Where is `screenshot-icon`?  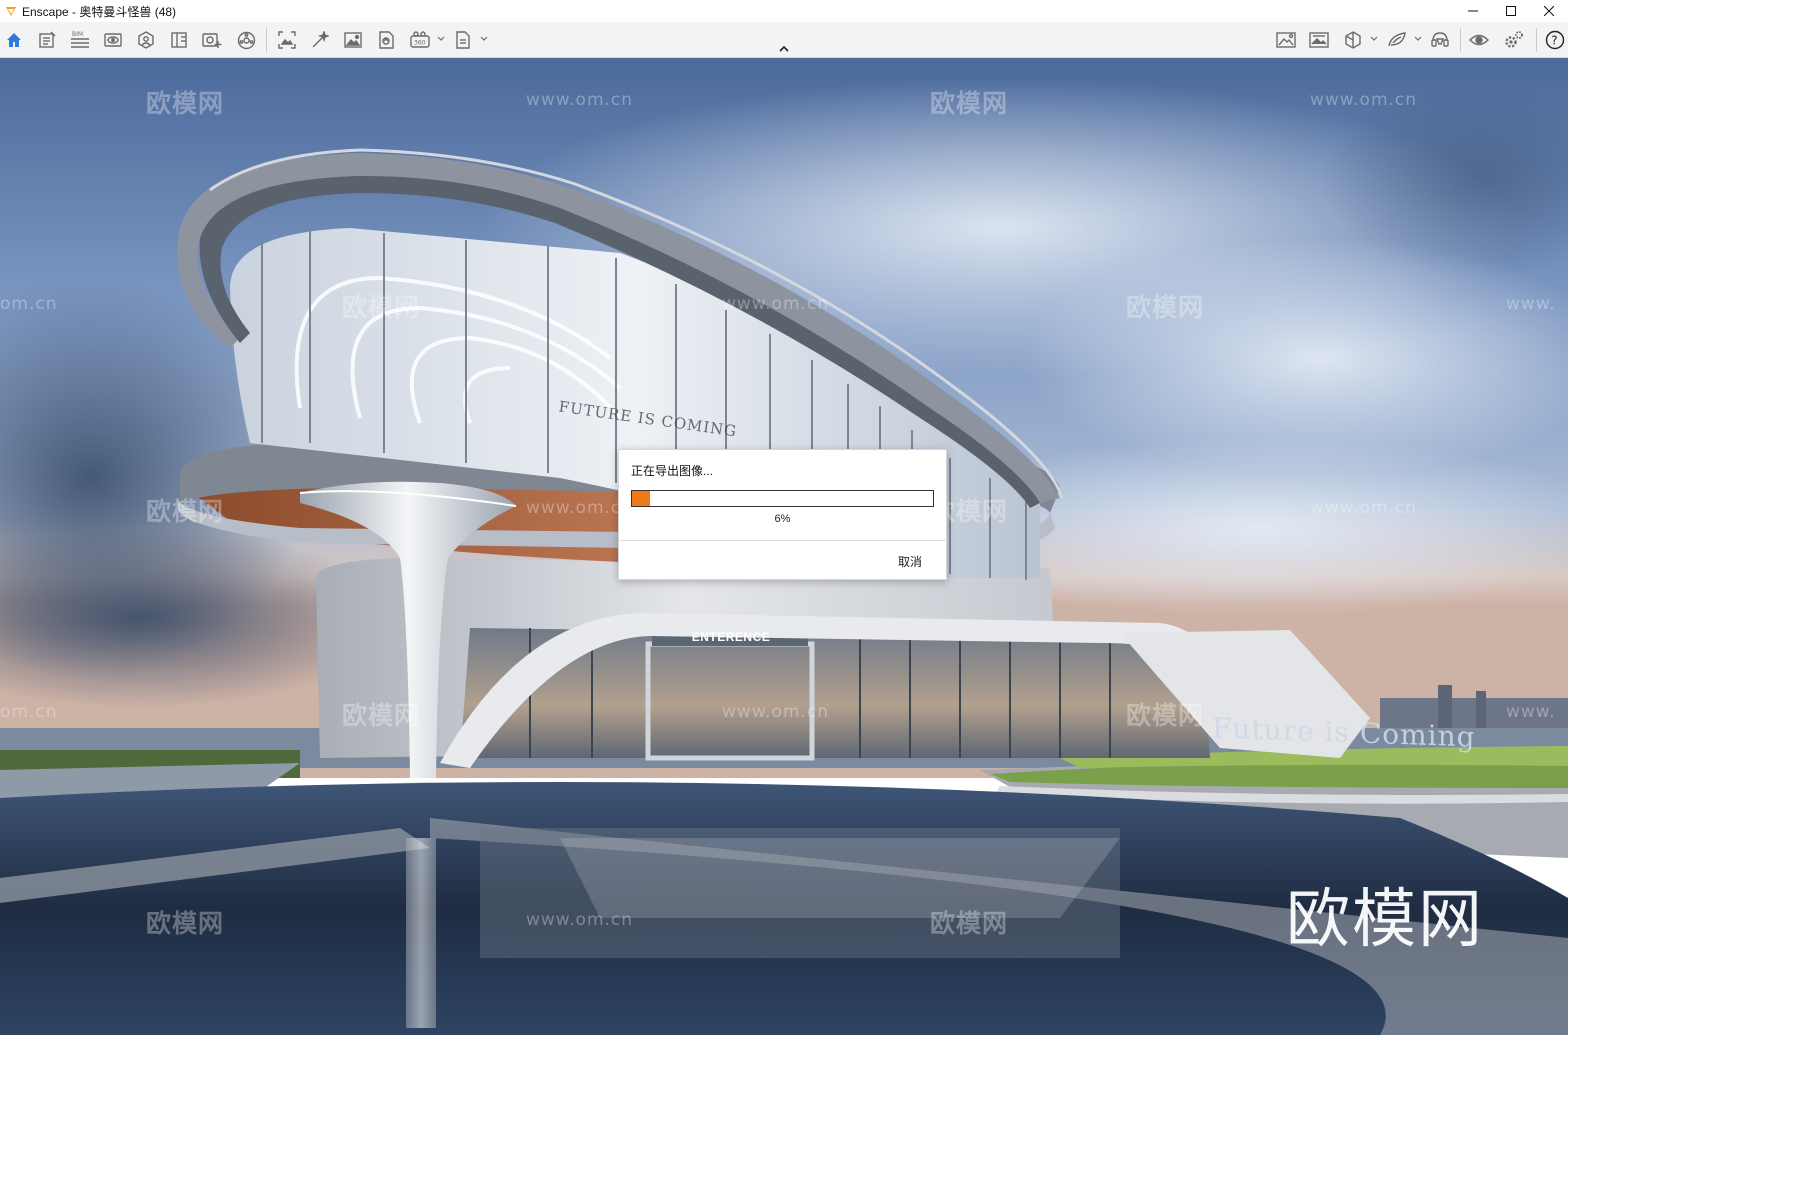 screenshot-icon is located at coordinates (287, 40).